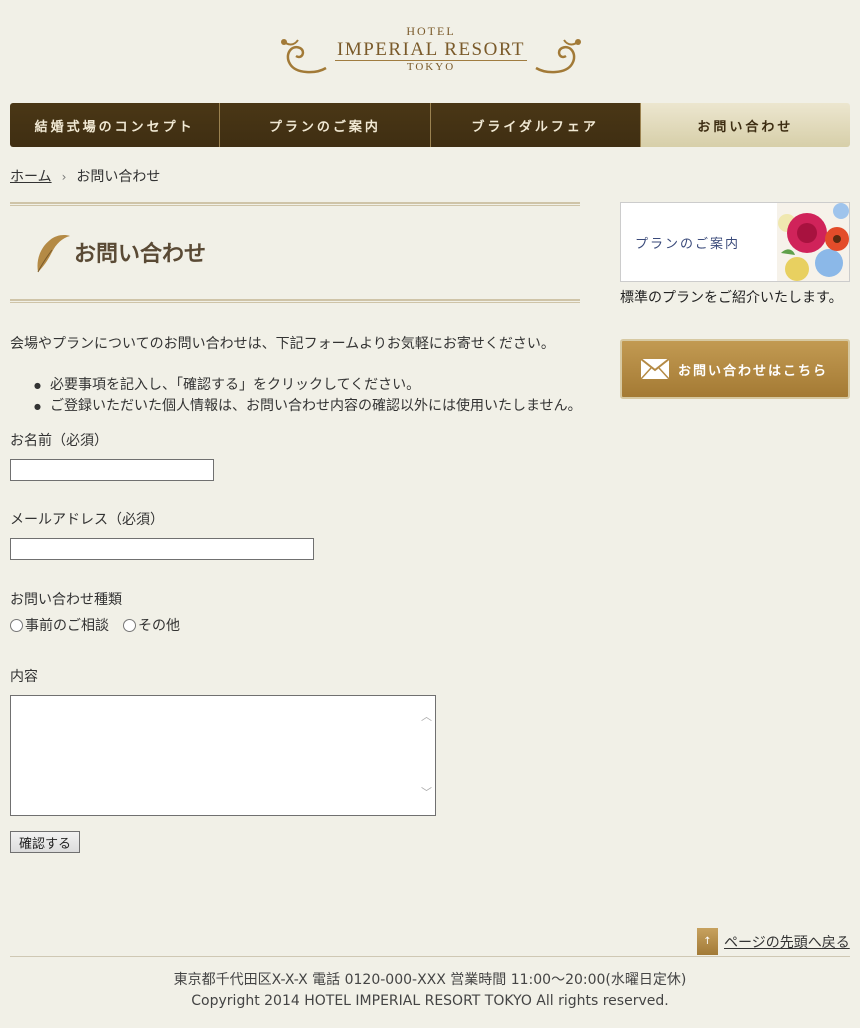 The height and width of the screenshot is (1028, 860). Describe the element at coordinates (87, 520) in the screenshot. I see `email-label: メールアドレス（必須）` at that location.